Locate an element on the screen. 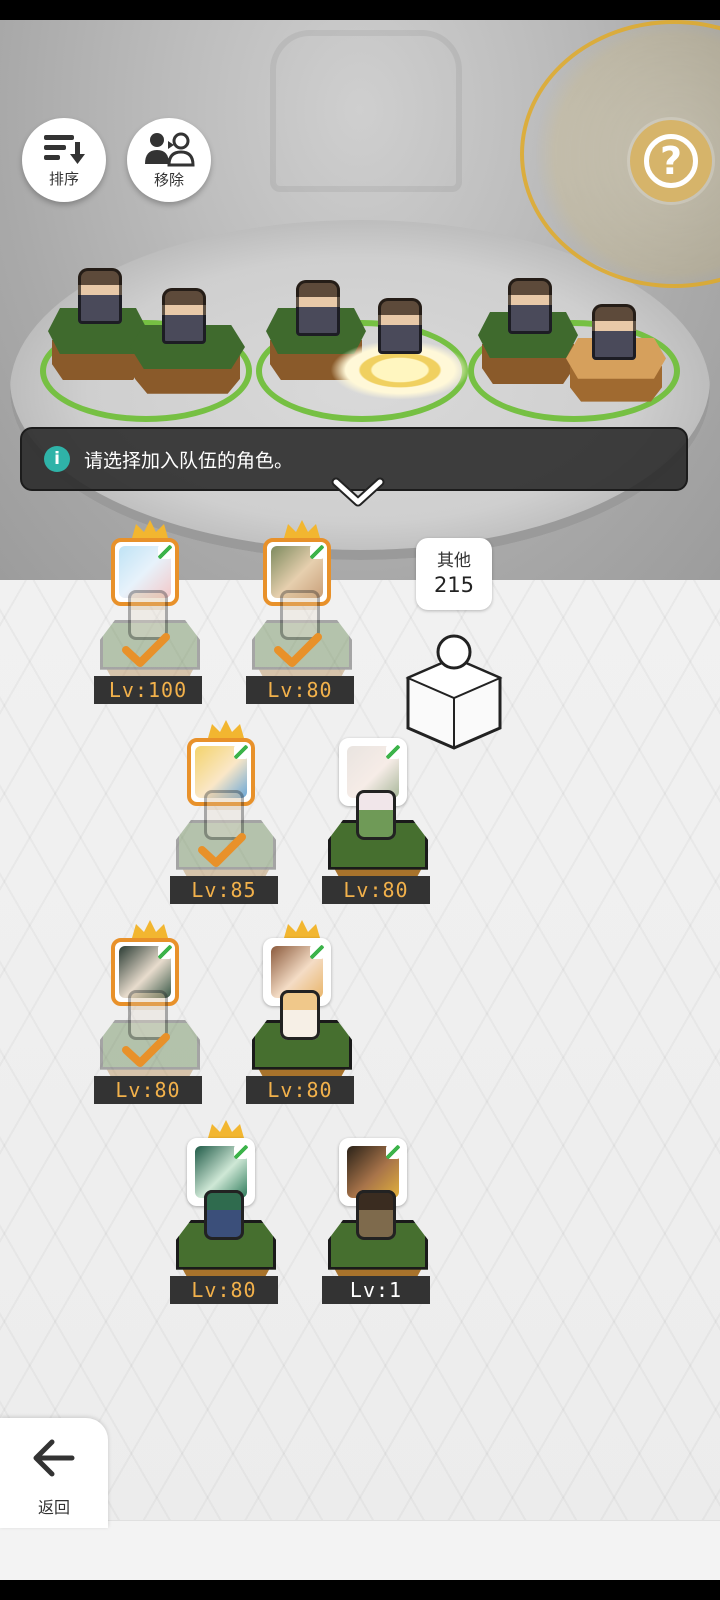 This screenshot has width=720, height=1600. sort-button: 排序 is located at coordinates (64, 160).